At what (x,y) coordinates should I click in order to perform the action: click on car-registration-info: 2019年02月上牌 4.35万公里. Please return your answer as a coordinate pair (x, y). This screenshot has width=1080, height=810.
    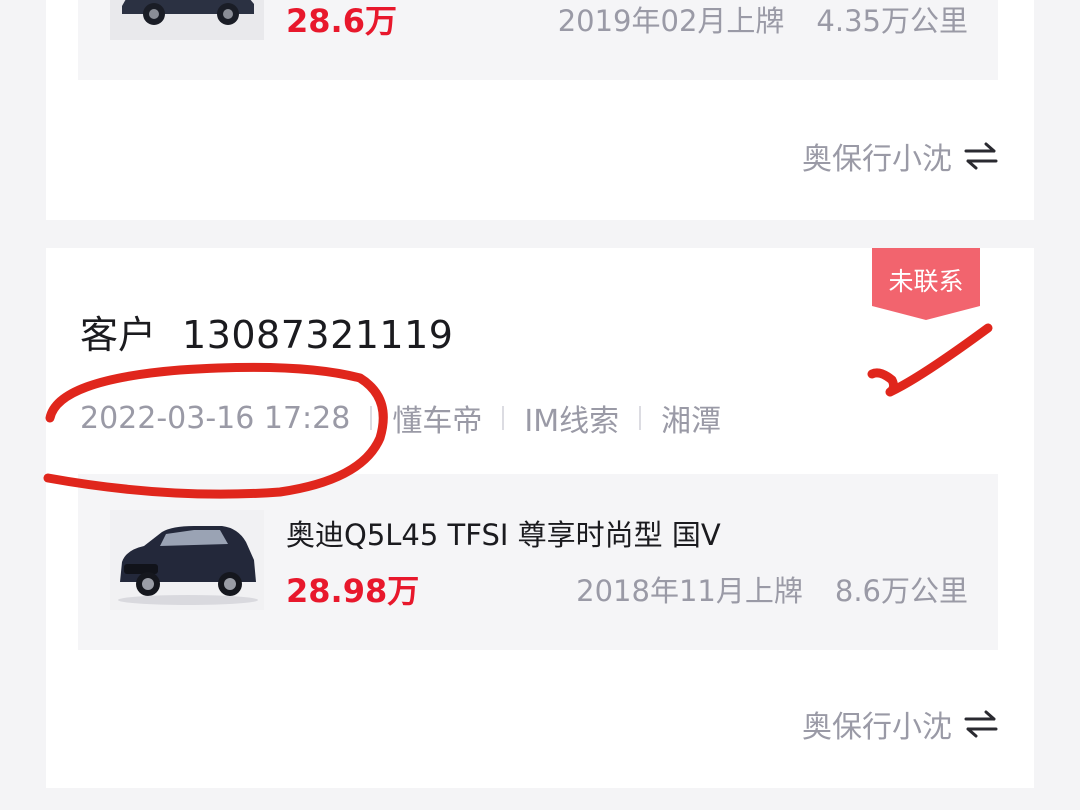
    Looking at the image, I should click on (763, 20).